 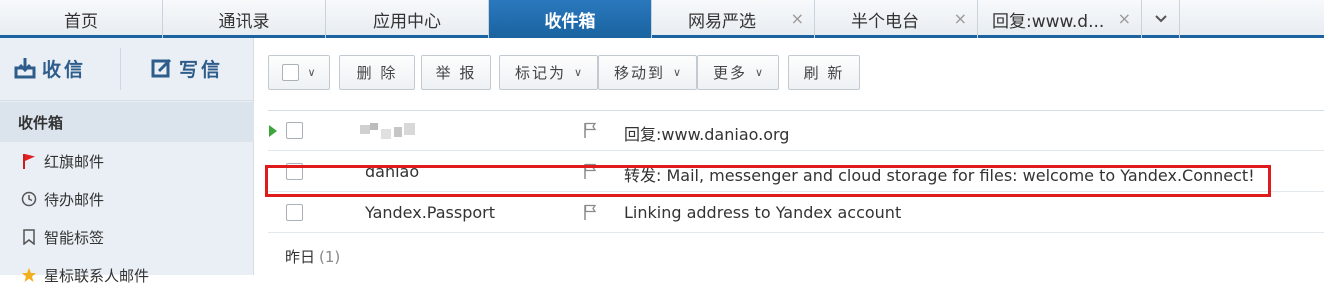 What do you see at coordinates (273, 131) in the screenshot?
I see `unread-indicator-icon` at bounding box center [273, 131].